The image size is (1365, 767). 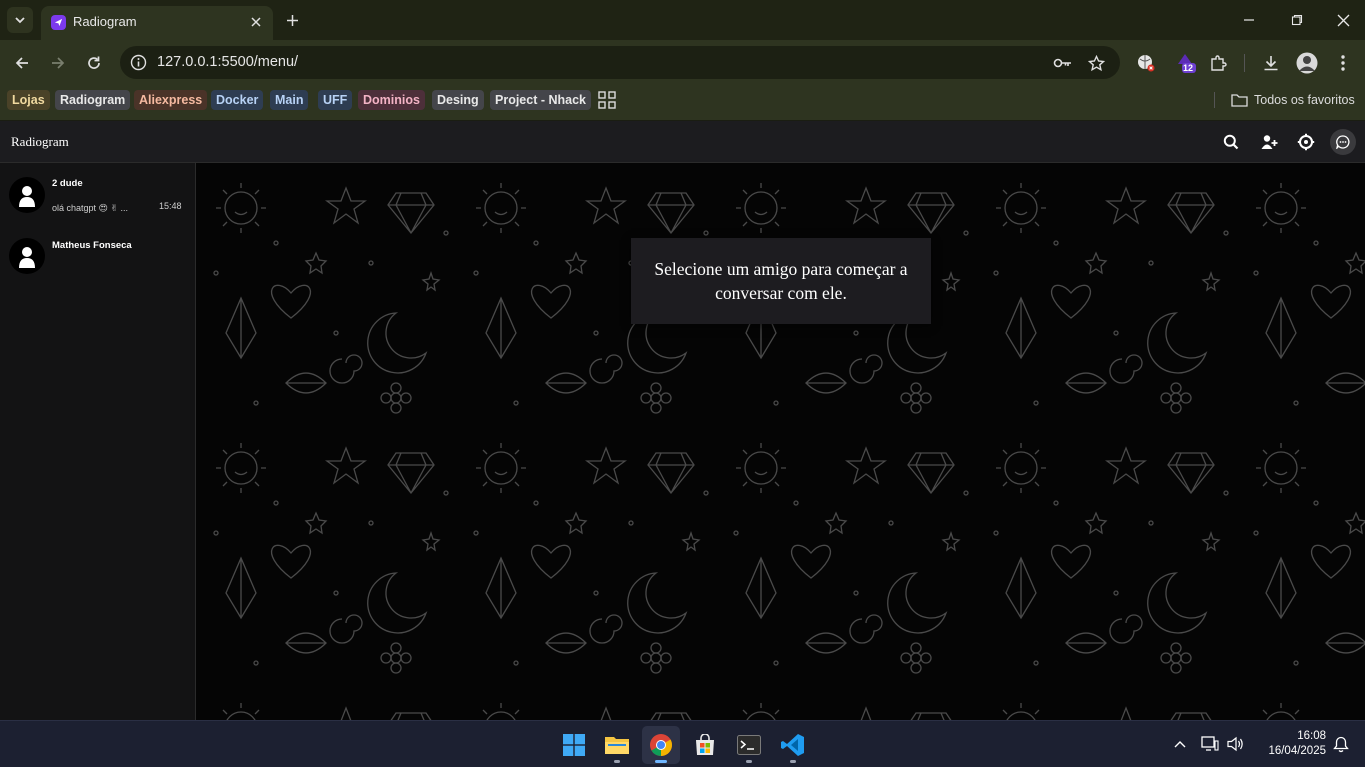 I want to click on bookmark-docker: Docker, so click(x=237, y=100).